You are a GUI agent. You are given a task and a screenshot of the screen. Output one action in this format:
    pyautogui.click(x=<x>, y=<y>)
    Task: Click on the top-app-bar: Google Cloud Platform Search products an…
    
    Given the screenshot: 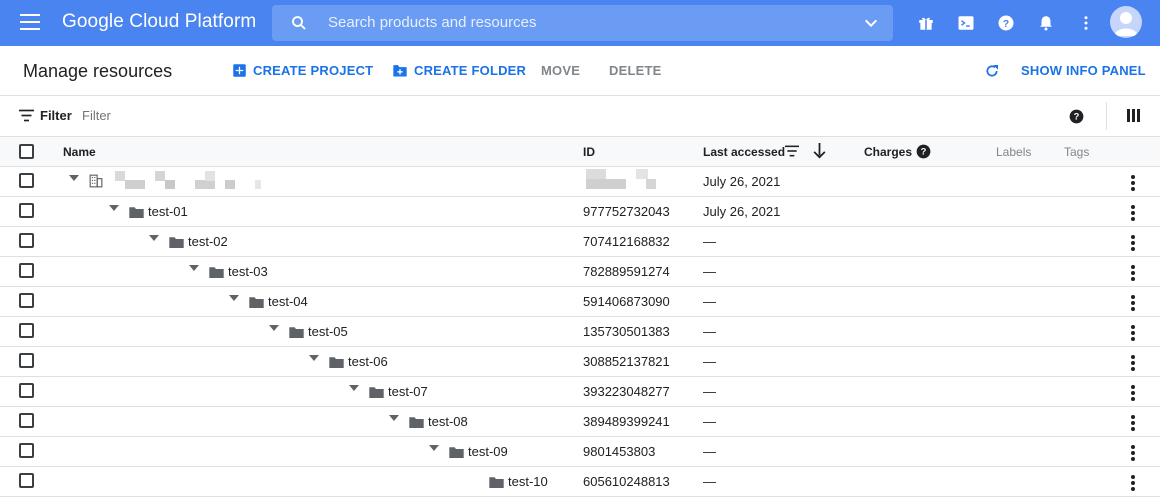 What is the action you would take?
    pyautogui.click(x=580, y=23)
    